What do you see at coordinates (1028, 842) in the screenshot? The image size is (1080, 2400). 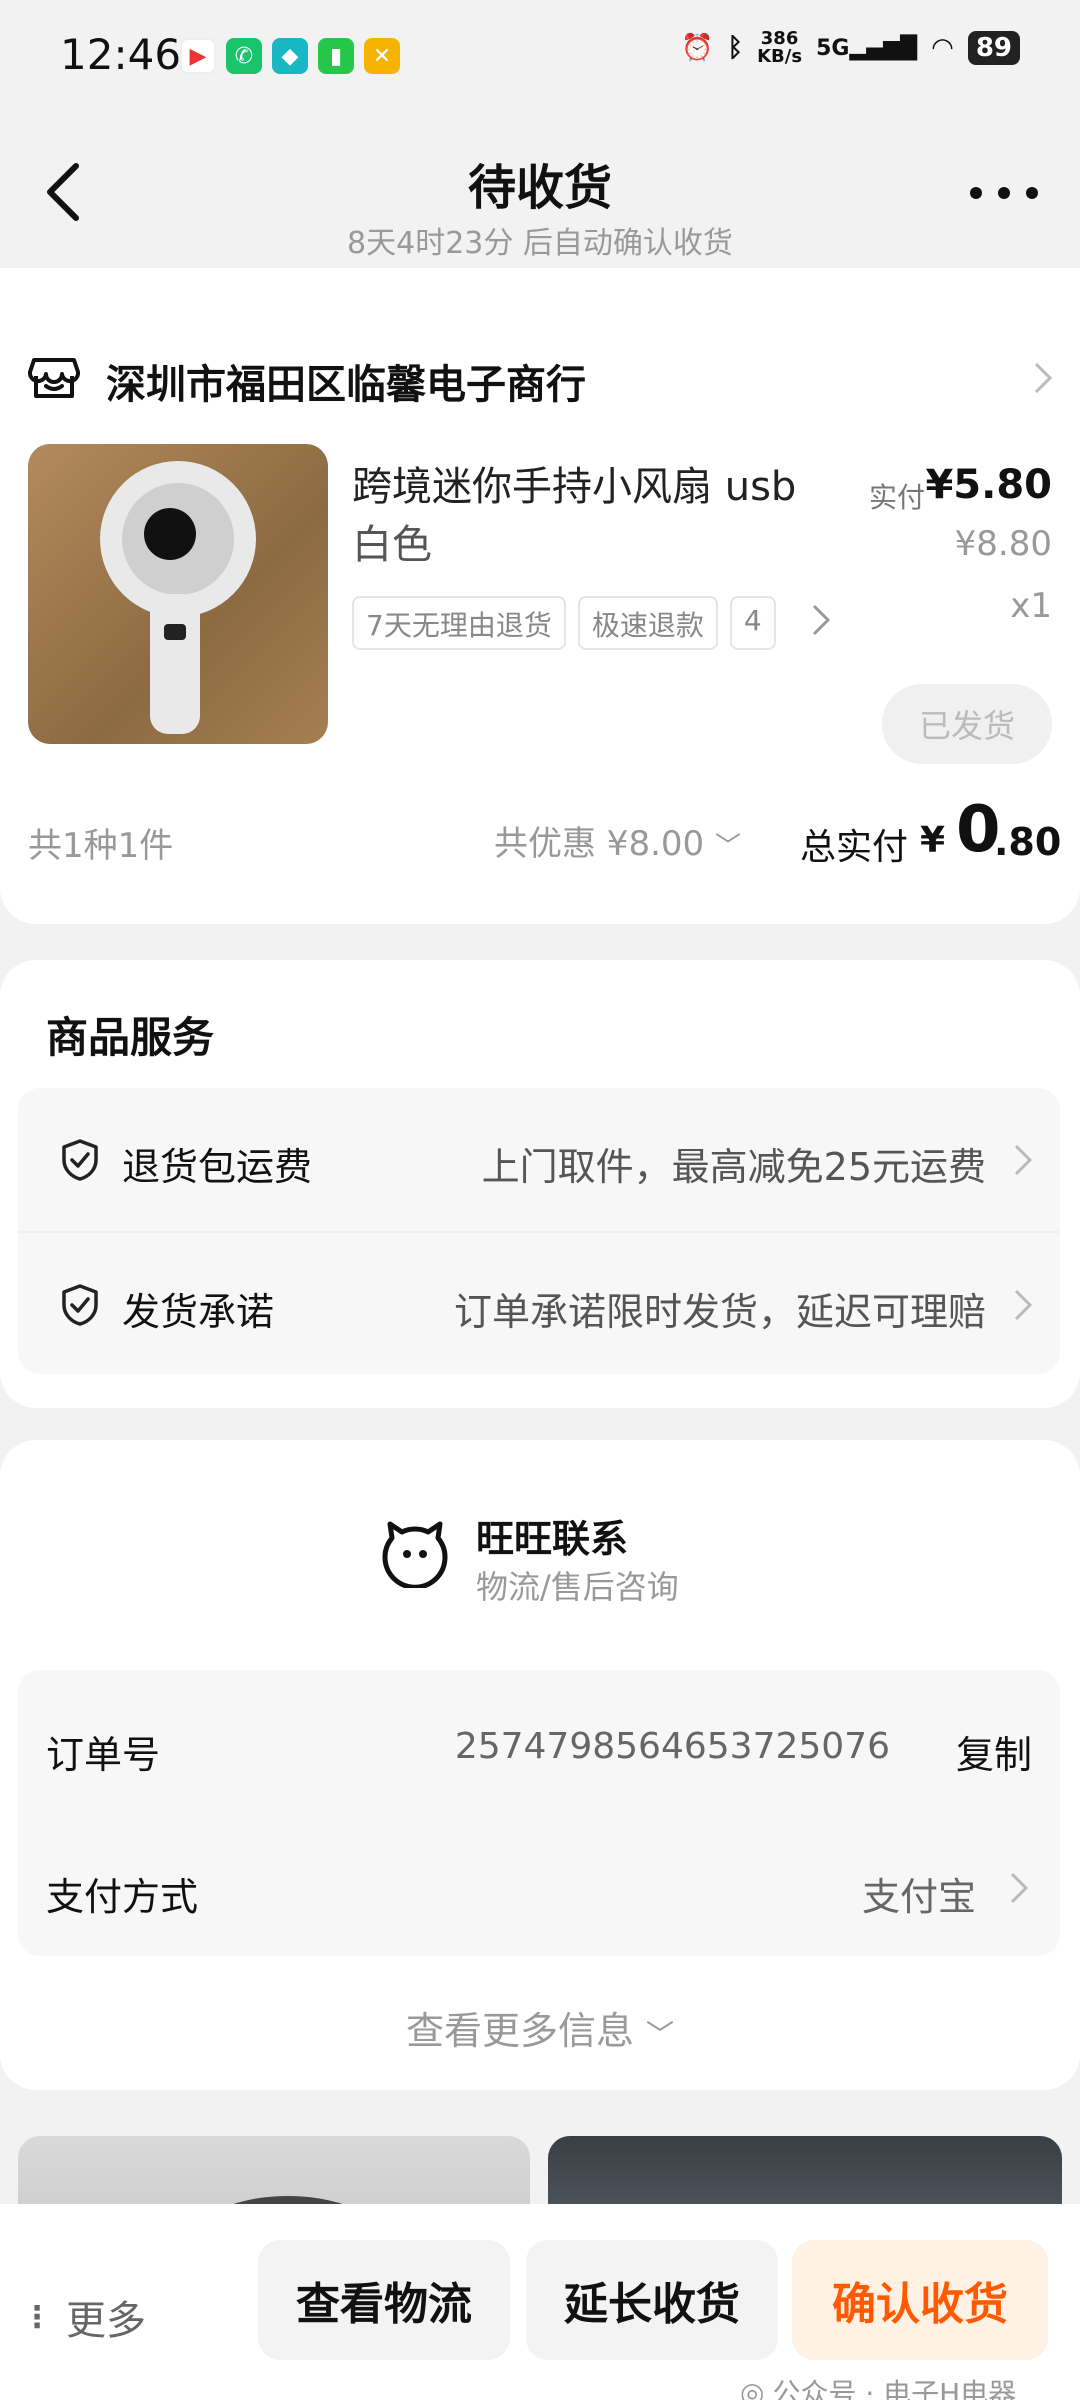 I see `total-decimal: .80` at bounding box center [1028, 842].